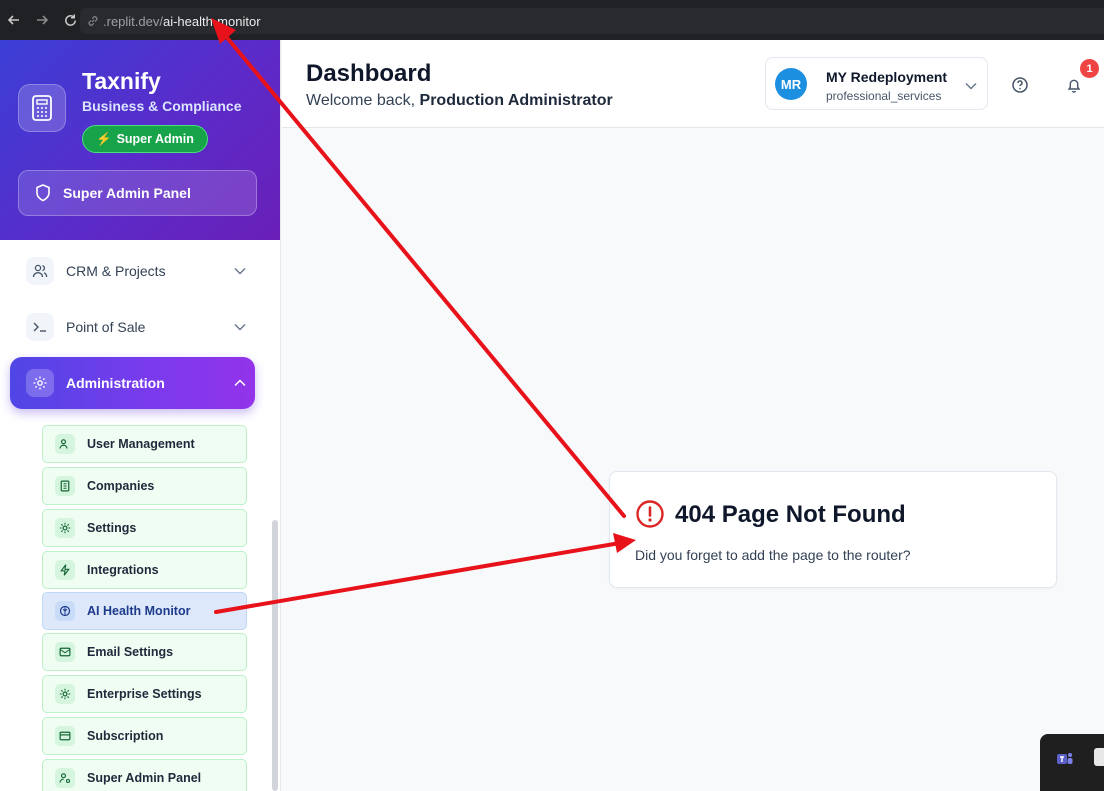 Image resolution: width=1104 pixels, height=791 pixels. Describe the element at coordinates (1089, 68) in the screenshot. I see `notification-count-badge: 1` at that location.